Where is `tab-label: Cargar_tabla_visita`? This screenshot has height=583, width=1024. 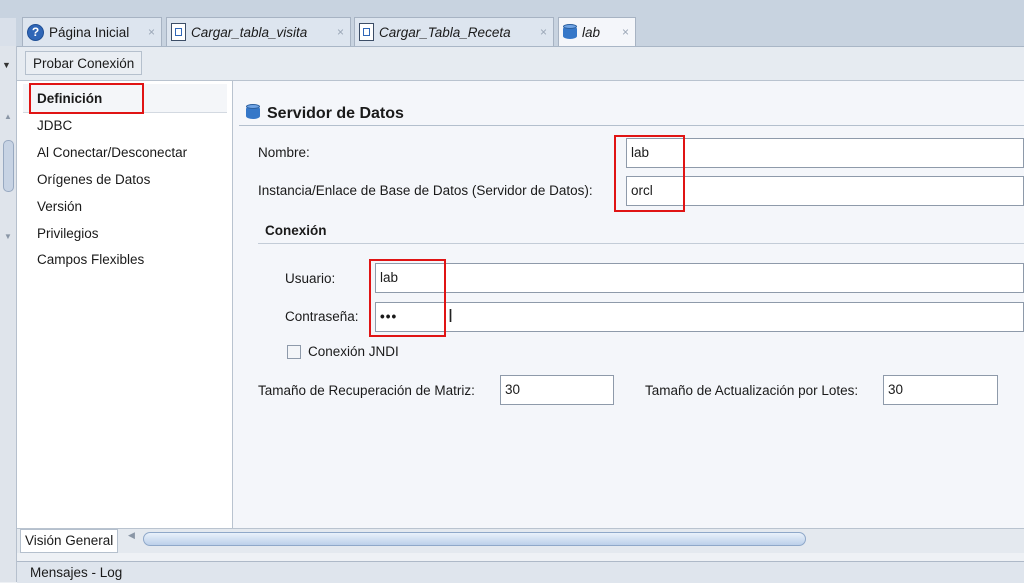 tab-label: Cargar_tabla_visita is located at coordinates (249, 32).